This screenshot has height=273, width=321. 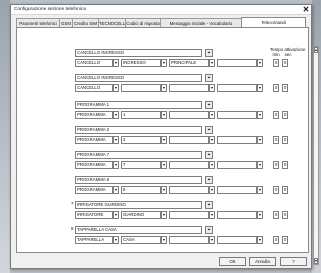 I want to click on device-select, so click(x=141, y=88).